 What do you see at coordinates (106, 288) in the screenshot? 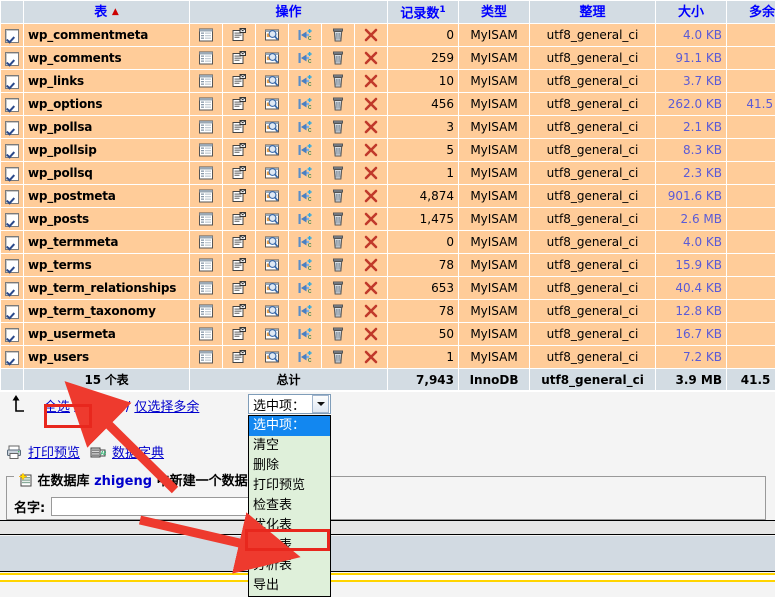
I see `table-name-cell: wp_term_relationships` at bounding box center [106, 288].